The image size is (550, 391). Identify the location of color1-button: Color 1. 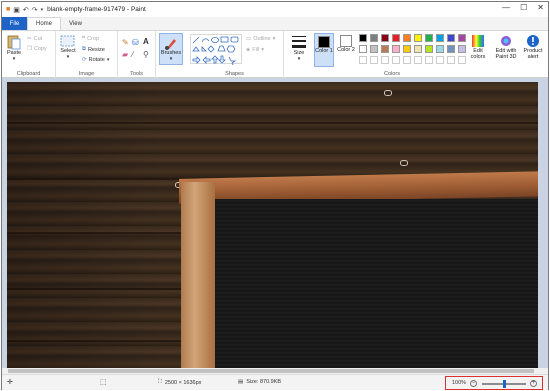
(324, 50).